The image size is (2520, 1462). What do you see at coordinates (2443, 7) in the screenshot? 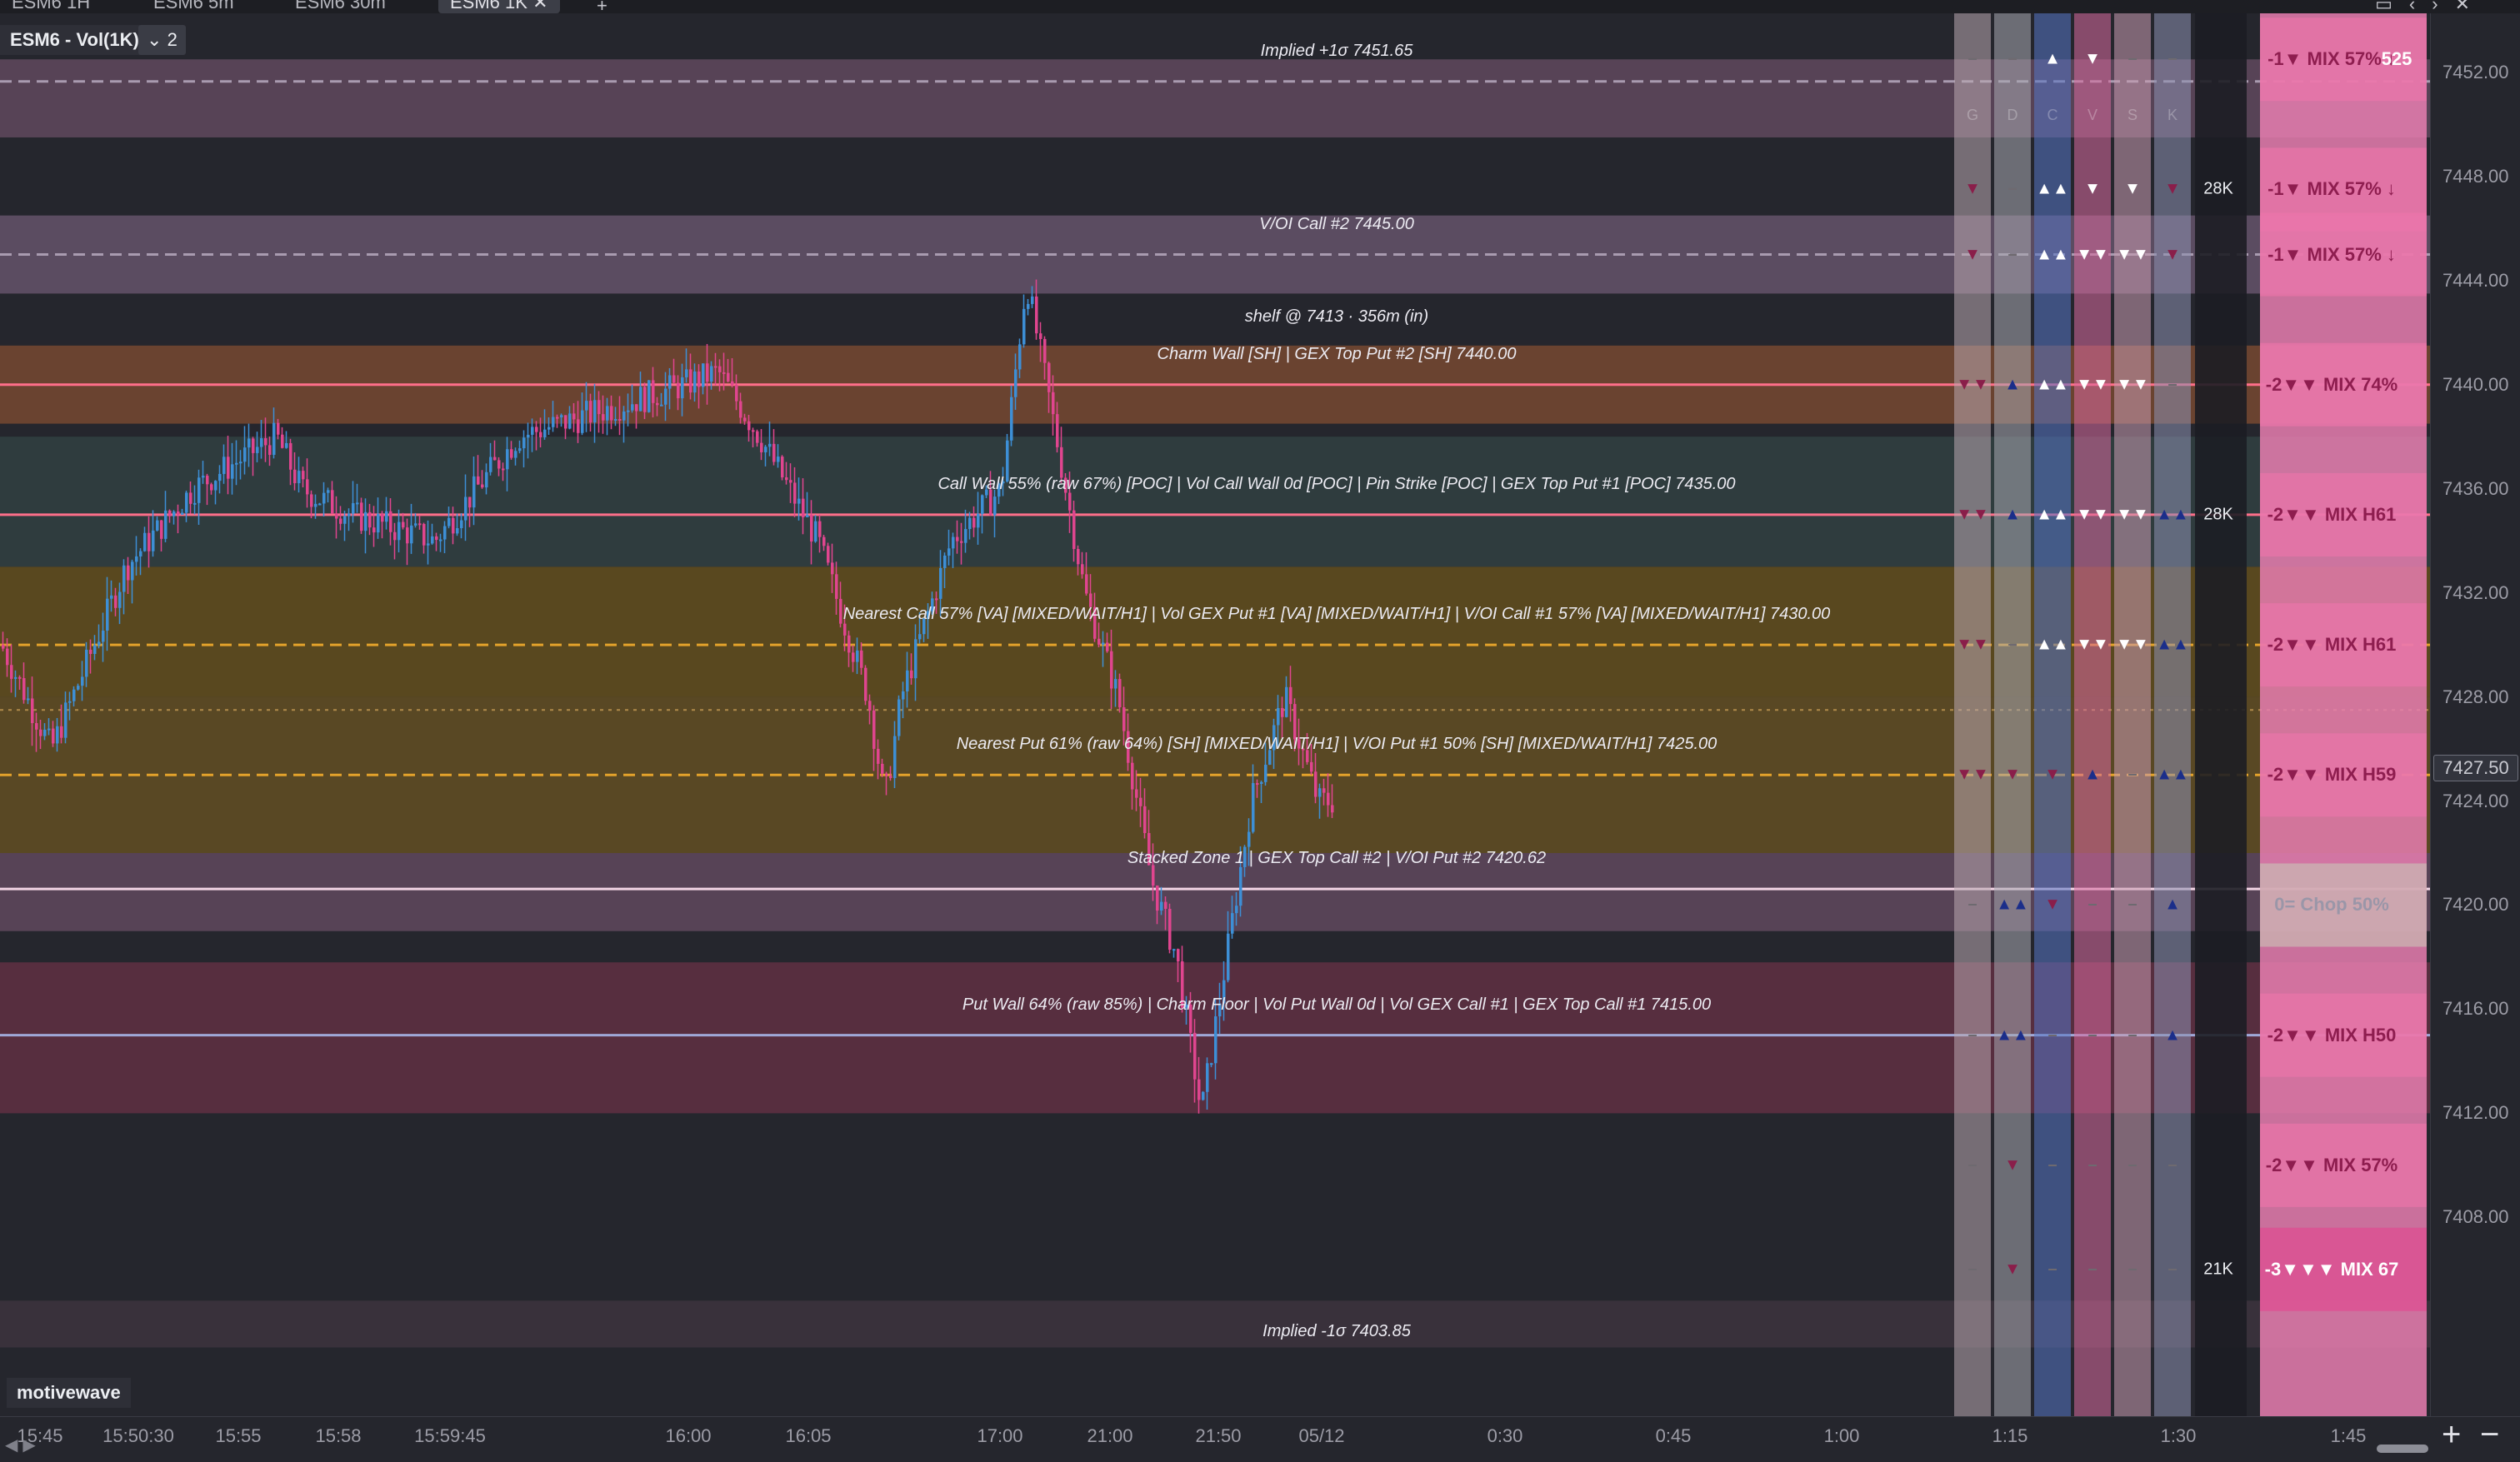
I see `more-icon: ›` at bounding box center [2443, 7].